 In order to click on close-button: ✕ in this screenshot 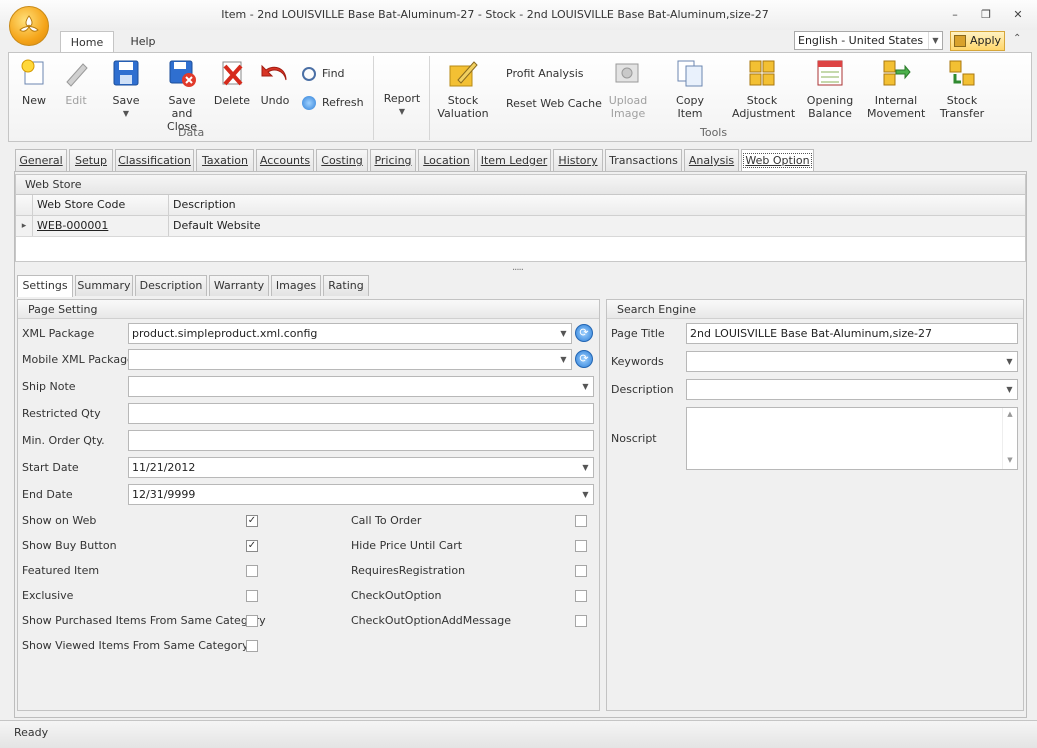, I will do `click(1018, 15)`.